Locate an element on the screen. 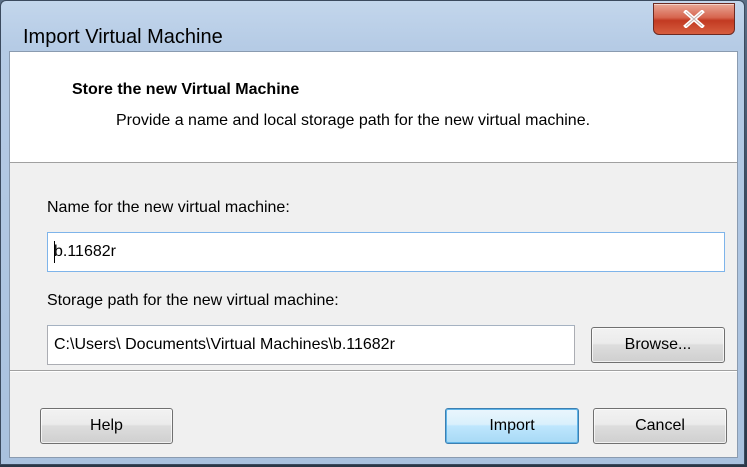  window-title: Import Virtual Machine is located at coordinates (123, 37).